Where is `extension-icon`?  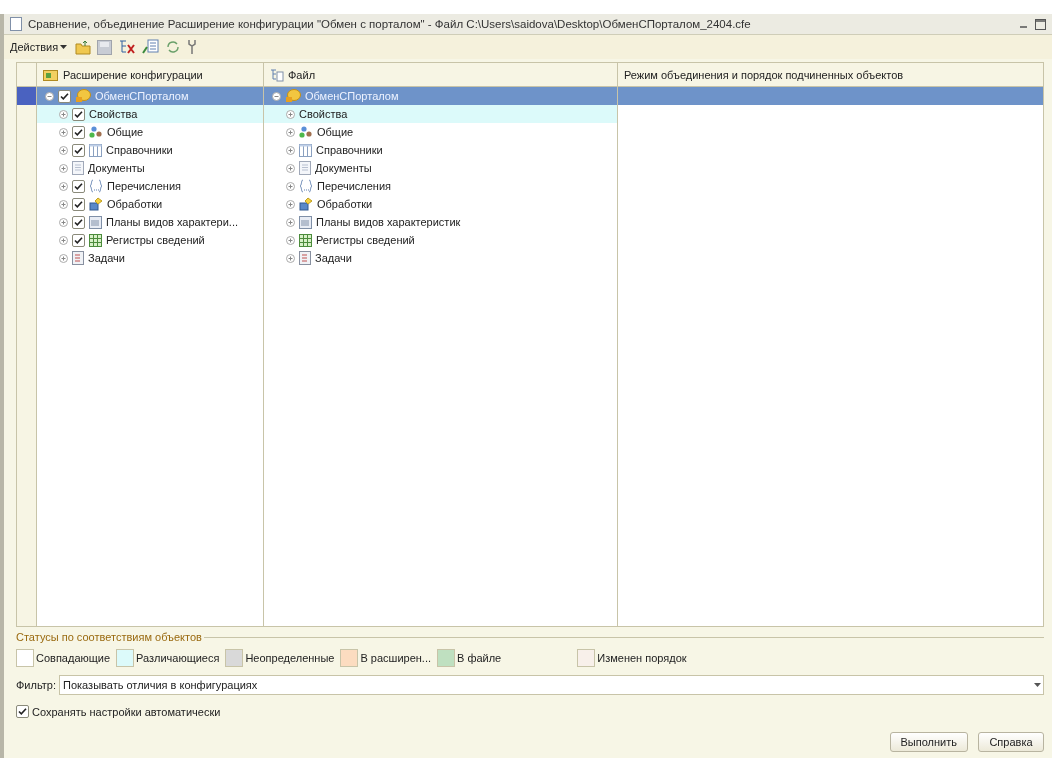 extension-icon is located at coordinates (51, 74).